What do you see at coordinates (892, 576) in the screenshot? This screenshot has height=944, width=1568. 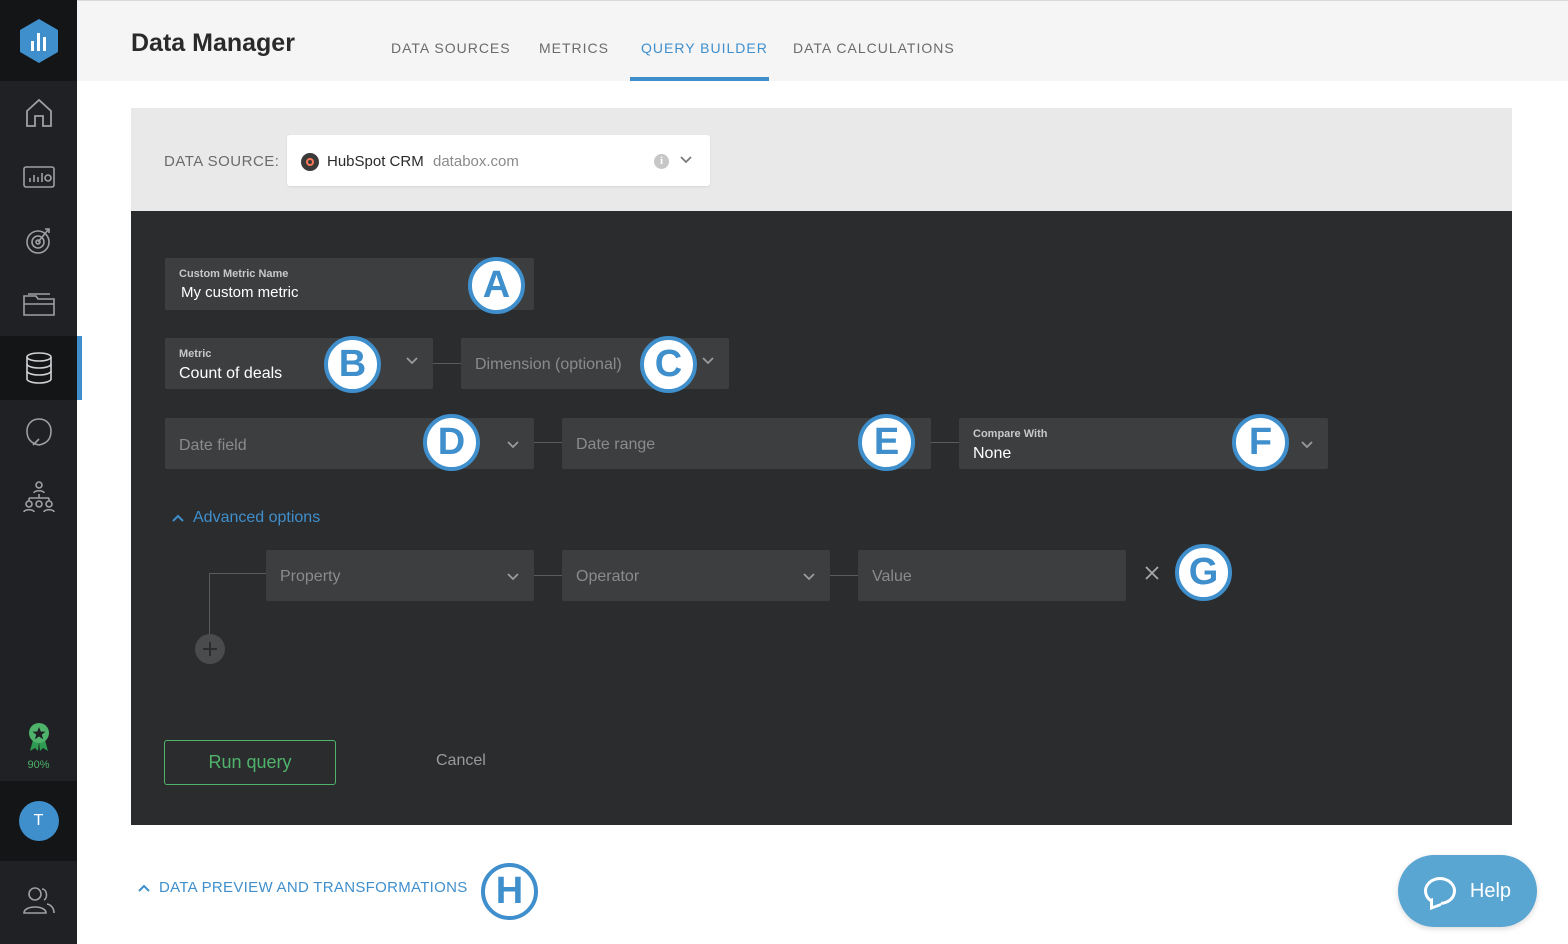 I see `value-placeholder: Value` at bounding box center [892, 576].